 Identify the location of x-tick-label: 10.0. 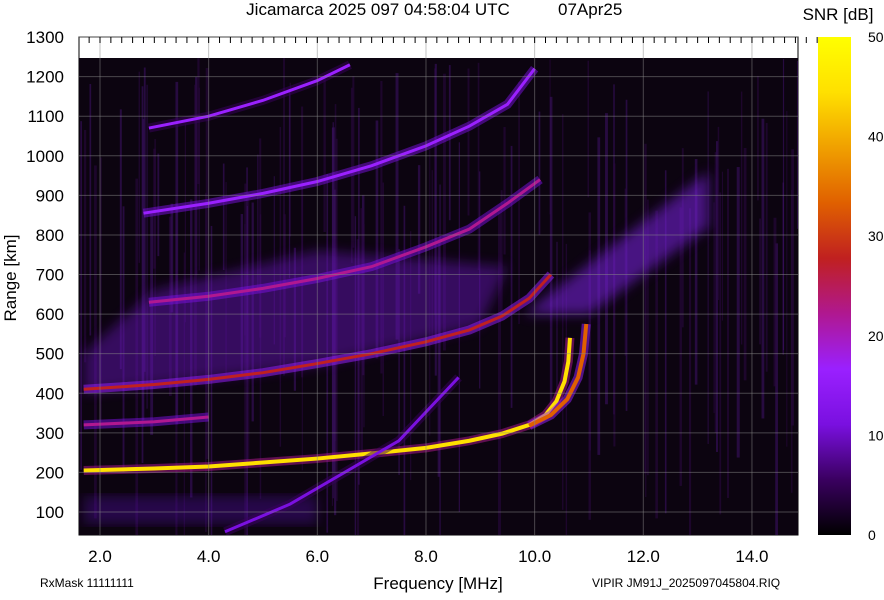
(534, 556).